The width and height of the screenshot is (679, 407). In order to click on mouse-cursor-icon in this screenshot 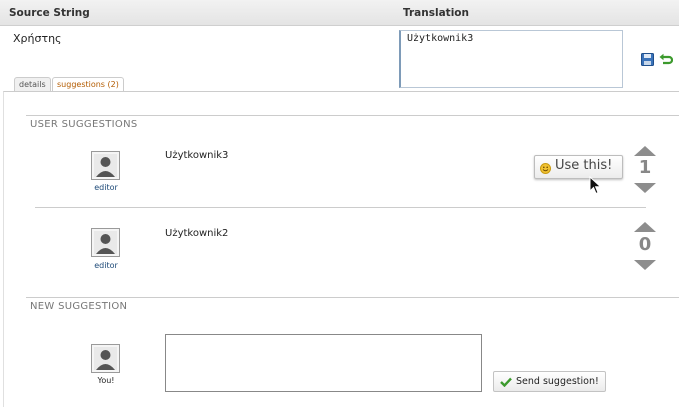, I will do `click(595, 185)`.